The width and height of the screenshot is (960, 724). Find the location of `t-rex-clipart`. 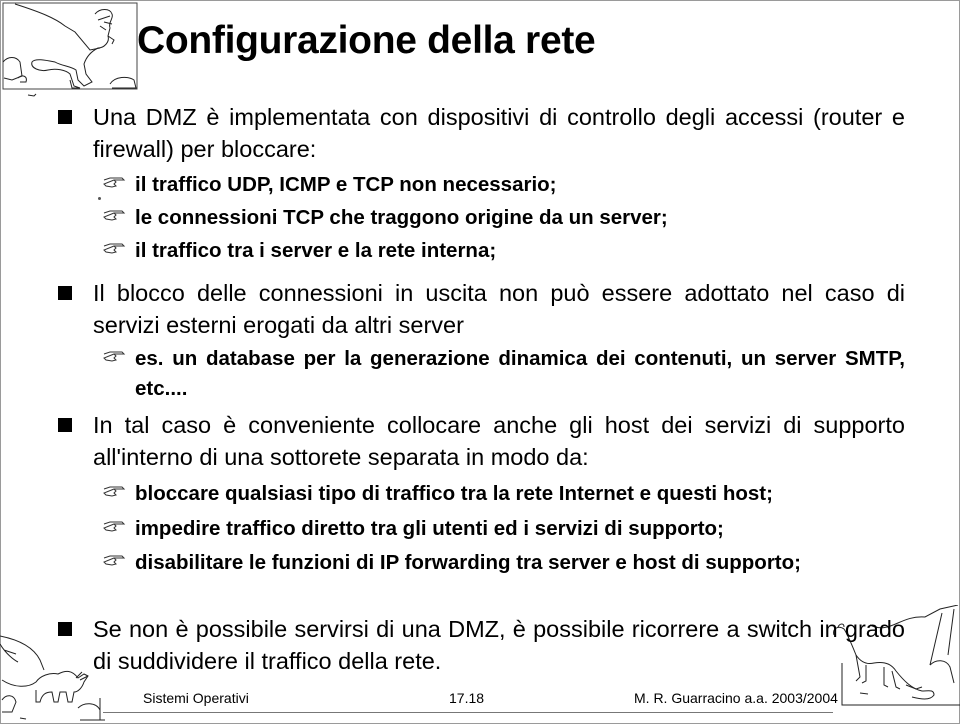

t-rex-clipart is located at coordinates (70, 49).